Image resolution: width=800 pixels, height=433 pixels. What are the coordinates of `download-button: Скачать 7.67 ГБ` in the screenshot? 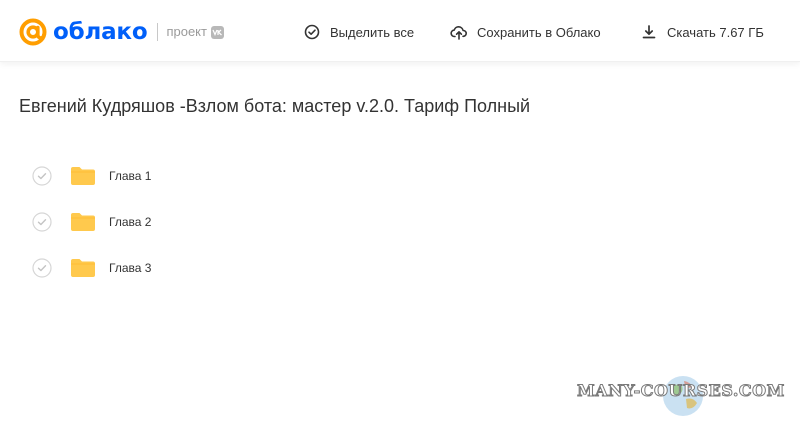 It's located at (702, 32).